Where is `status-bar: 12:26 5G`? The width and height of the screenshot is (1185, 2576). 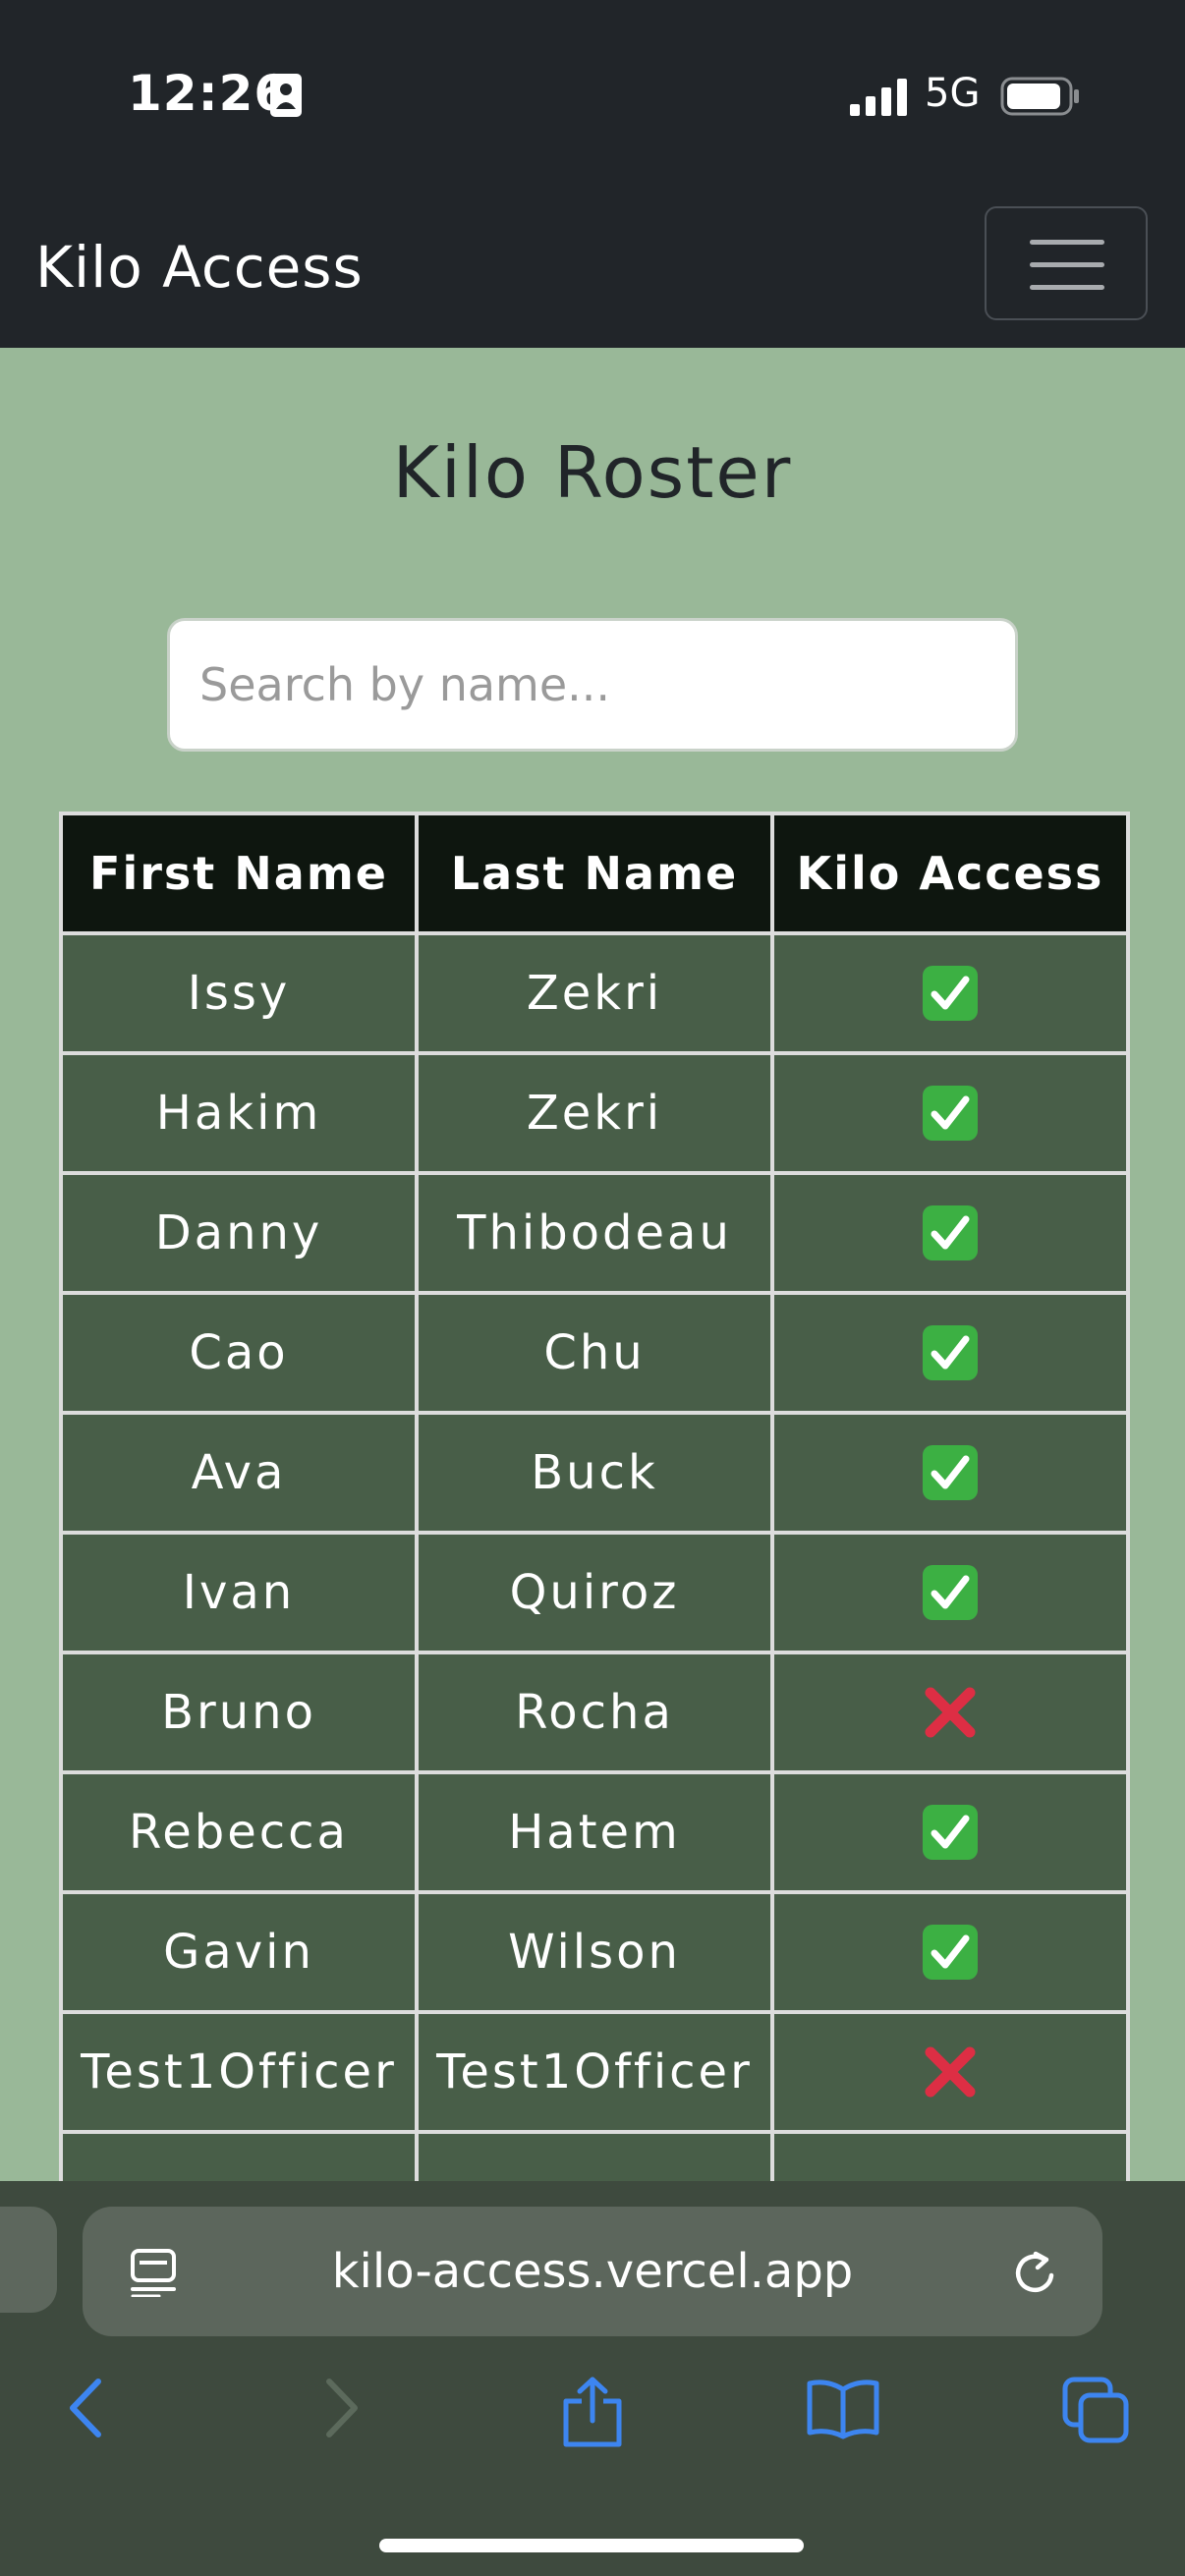 status-bar: 12:26 5G is located at coordinates (592, 98).